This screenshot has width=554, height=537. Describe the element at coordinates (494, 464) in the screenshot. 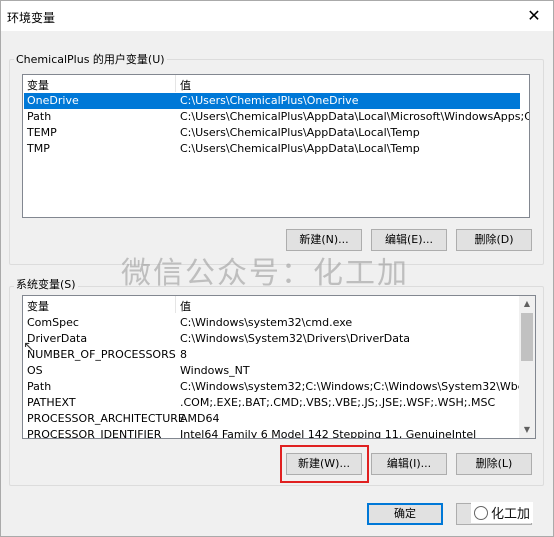

I see `system-delete-button: 删除(L)` at that location.